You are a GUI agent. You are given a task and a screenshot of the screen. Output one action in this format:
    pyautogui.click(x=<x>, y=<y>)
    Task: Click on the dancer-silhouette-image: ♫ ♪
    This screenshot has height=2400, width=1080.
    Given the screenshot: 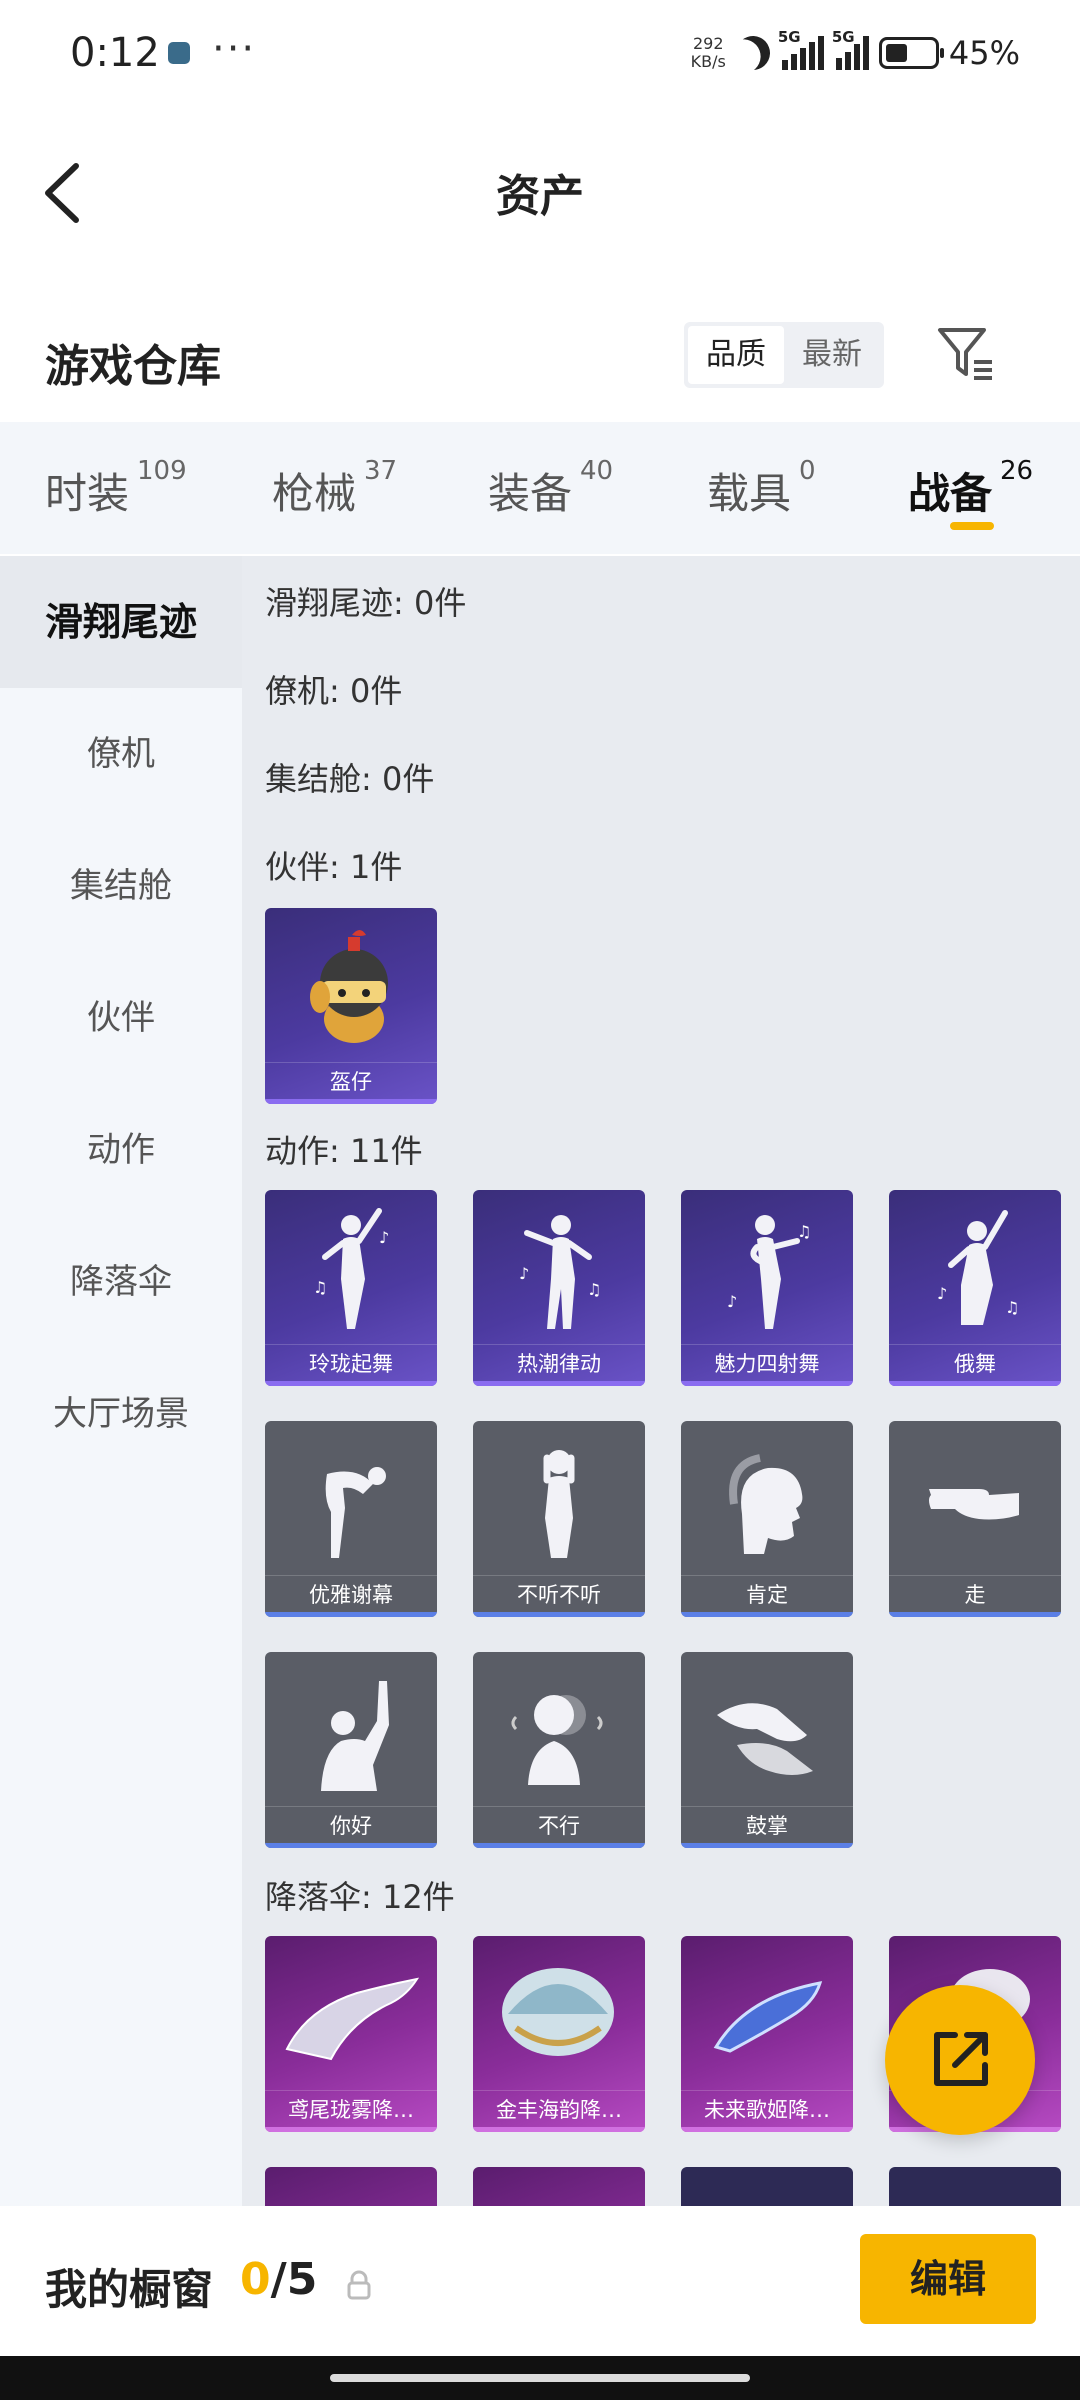 What is the action you would take?
    pyautogui.click(x=767, y=1268)
    